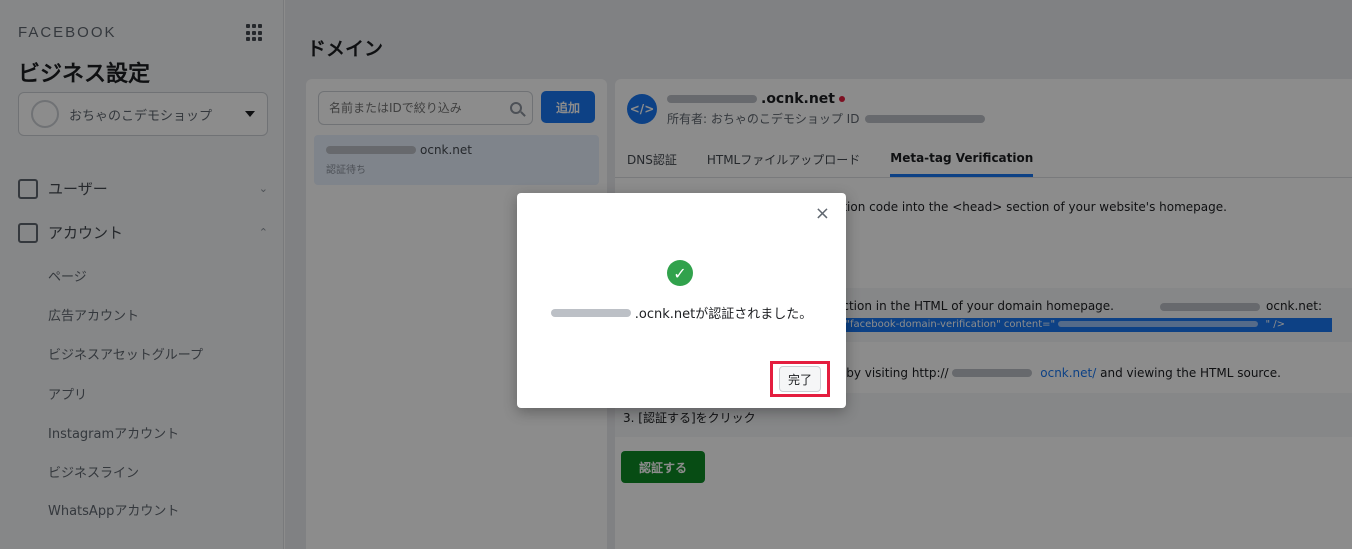 Image resolution: width=1352 pixels, height=549 pixels. Describe the element at coordinates (680, 273) in the screenshot. I see `check-circle-icon: ✓` at that location.